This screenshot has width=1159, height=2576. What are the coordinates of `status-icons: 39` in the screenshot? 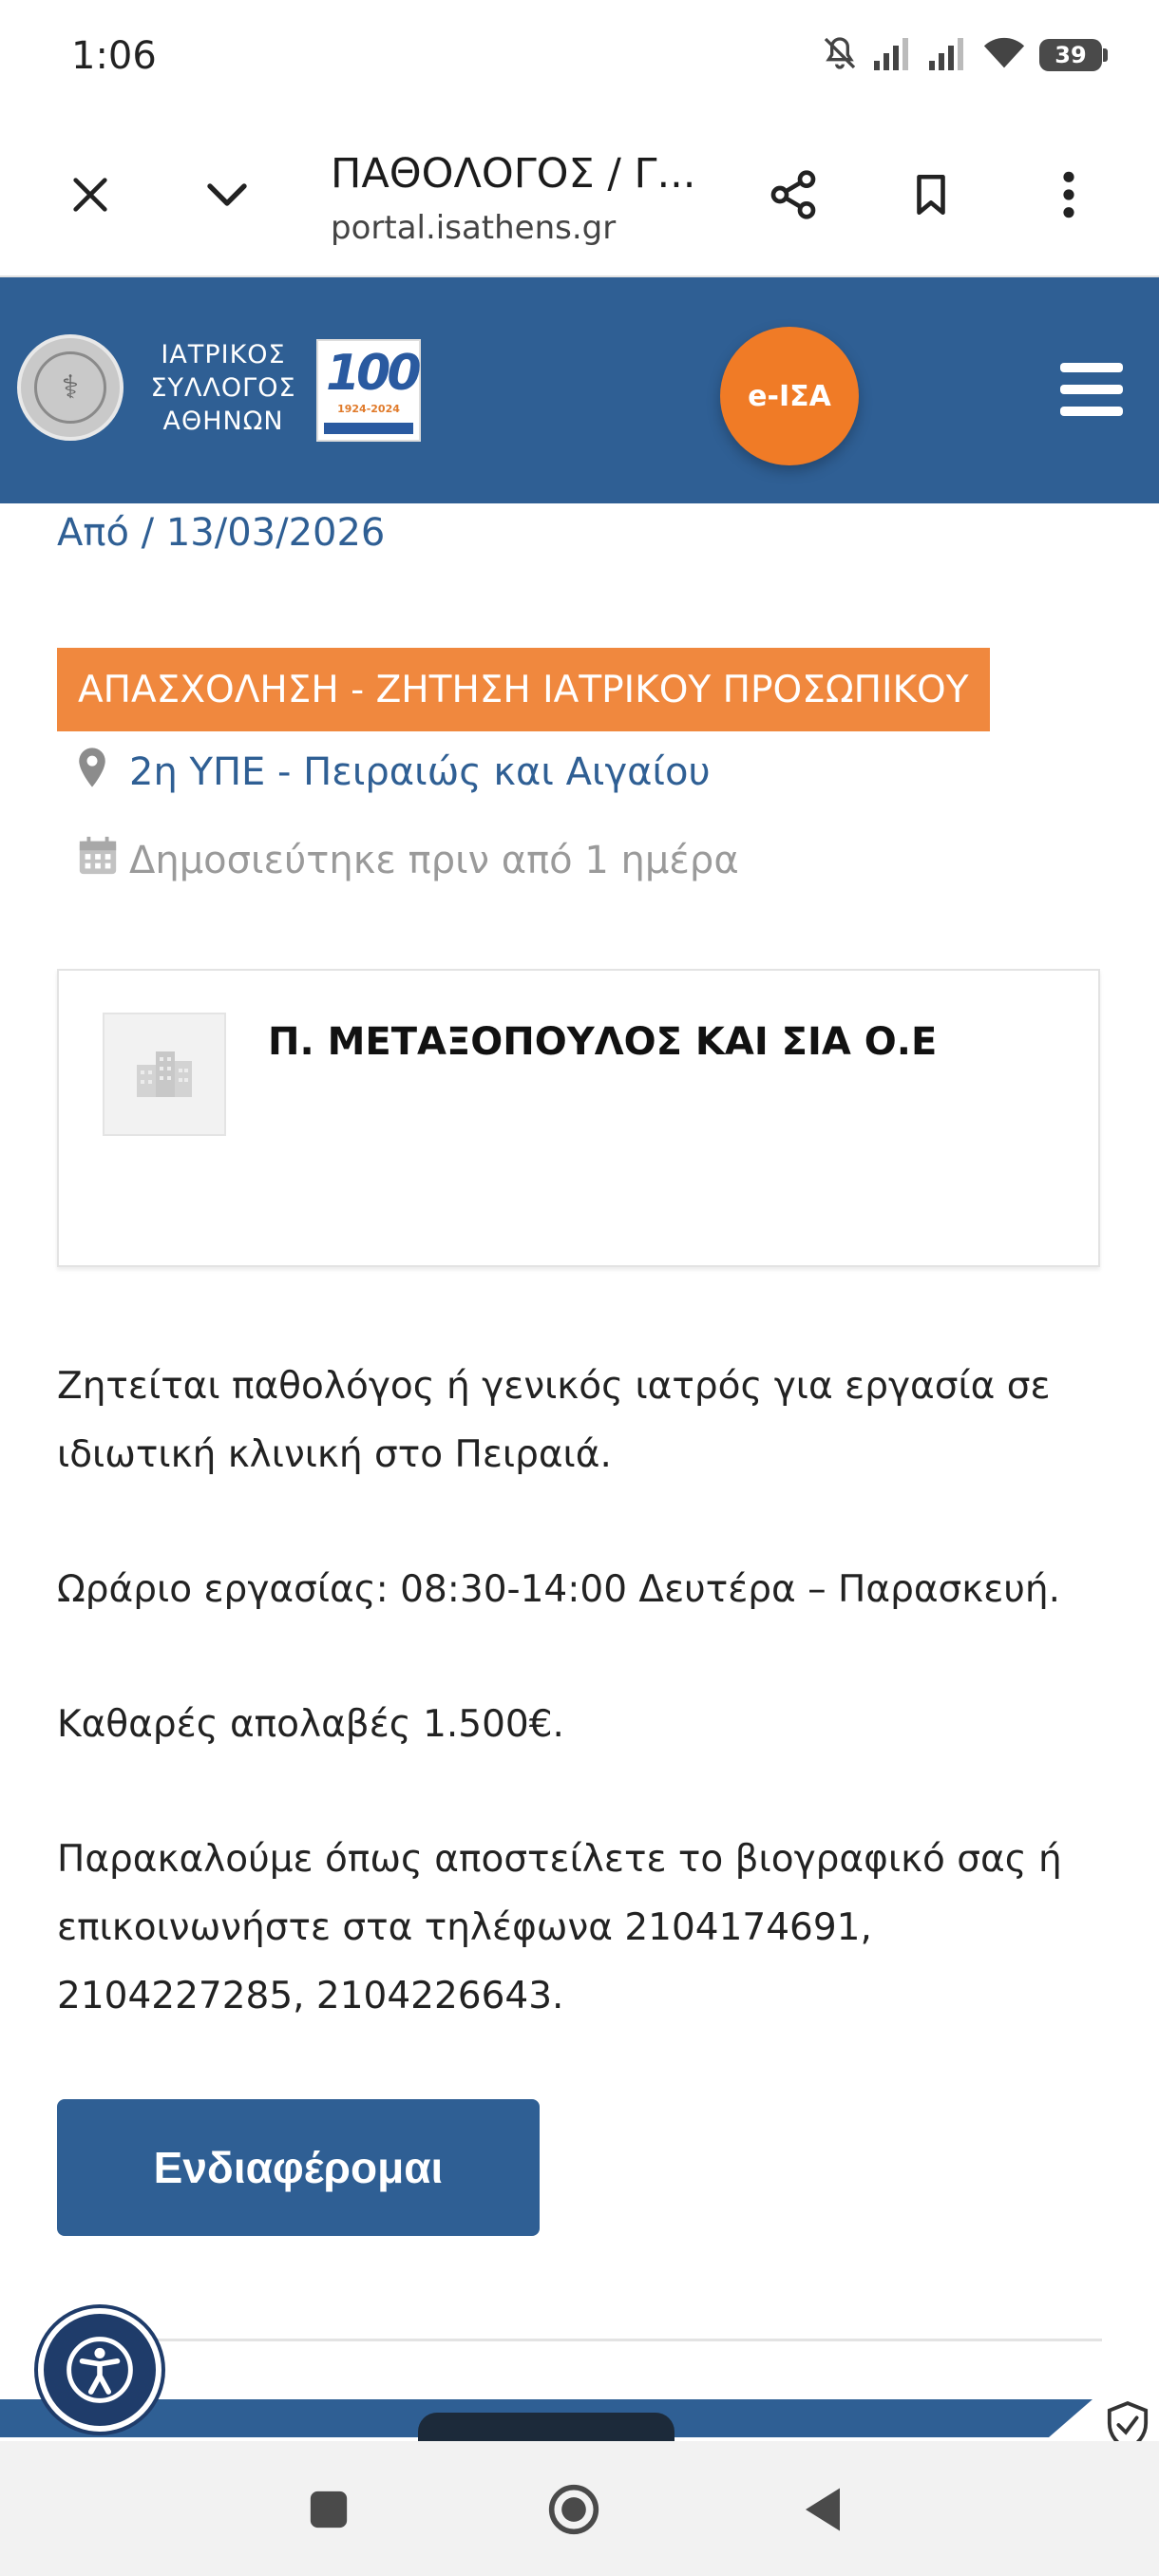 It's located at (964, 55).